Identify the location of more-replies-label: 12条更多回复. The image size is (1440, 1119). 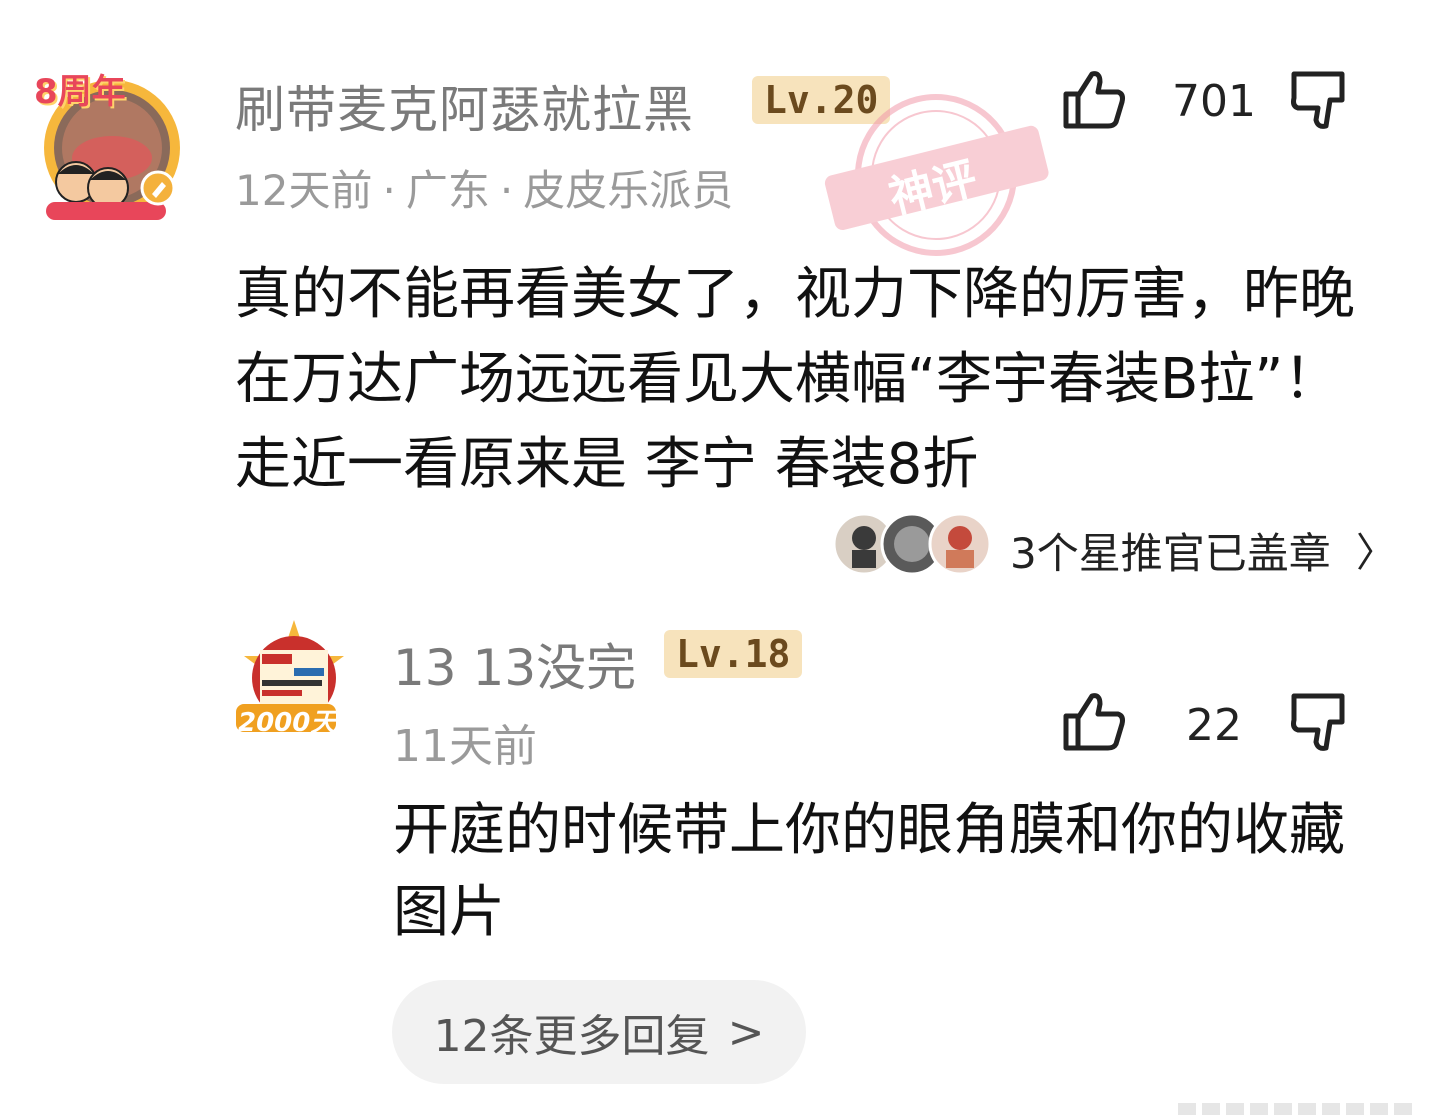
(571, 1036).